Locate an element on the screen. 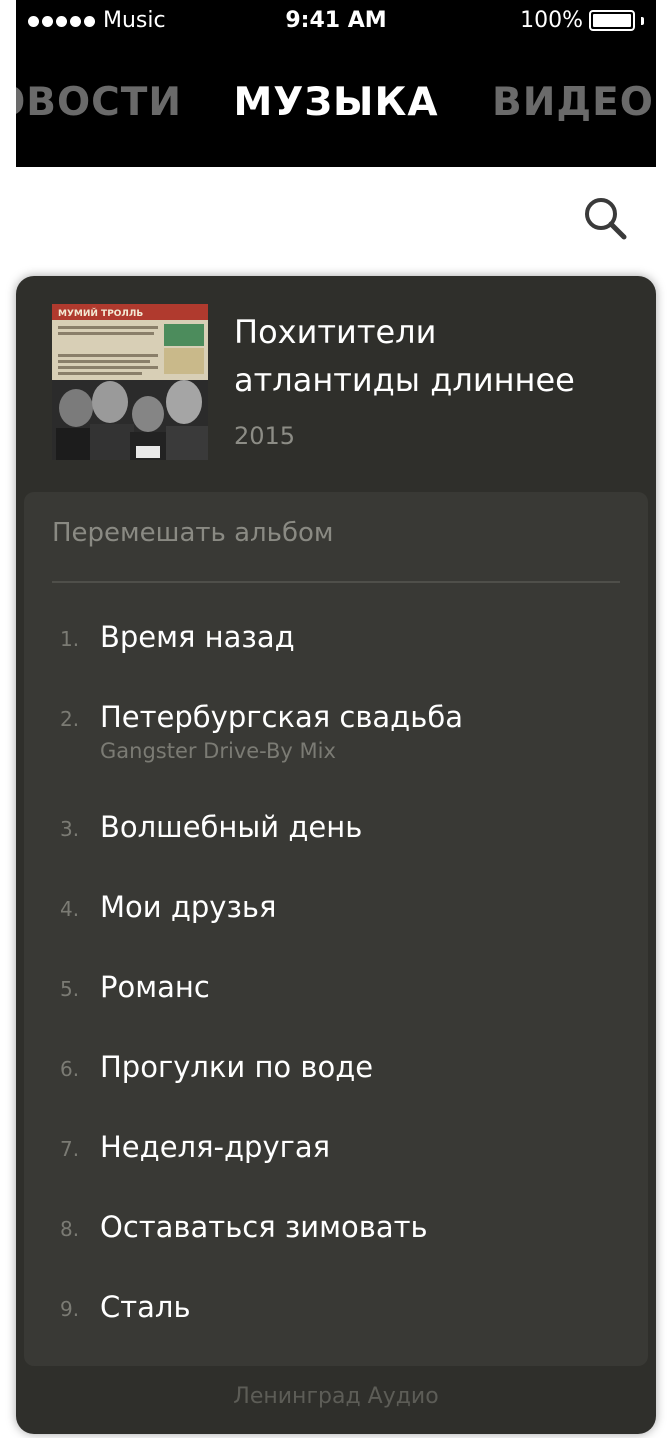 The image size is (672, 1438). track-number: 9. is located at coordinates (70, 1309).